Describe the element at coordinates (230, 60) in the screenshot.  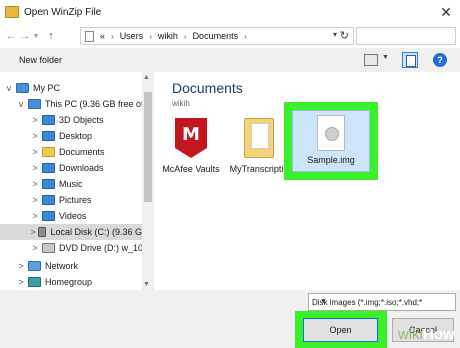
I see `toolbar: New folder ▼ ?` at that location.